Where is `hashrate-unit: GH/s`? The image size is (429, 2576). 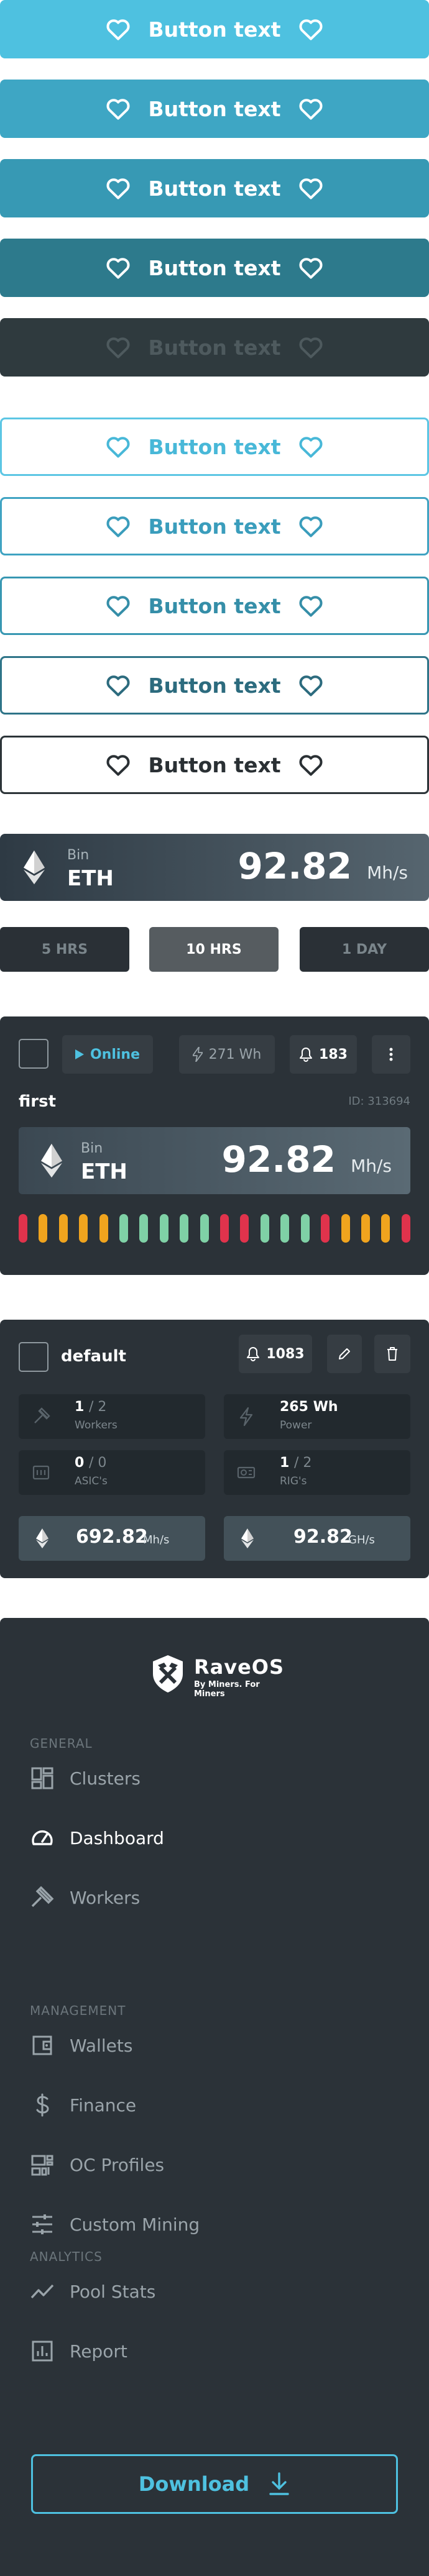 hashrate-unit: GH/s is located at coordinates (361, 1539).